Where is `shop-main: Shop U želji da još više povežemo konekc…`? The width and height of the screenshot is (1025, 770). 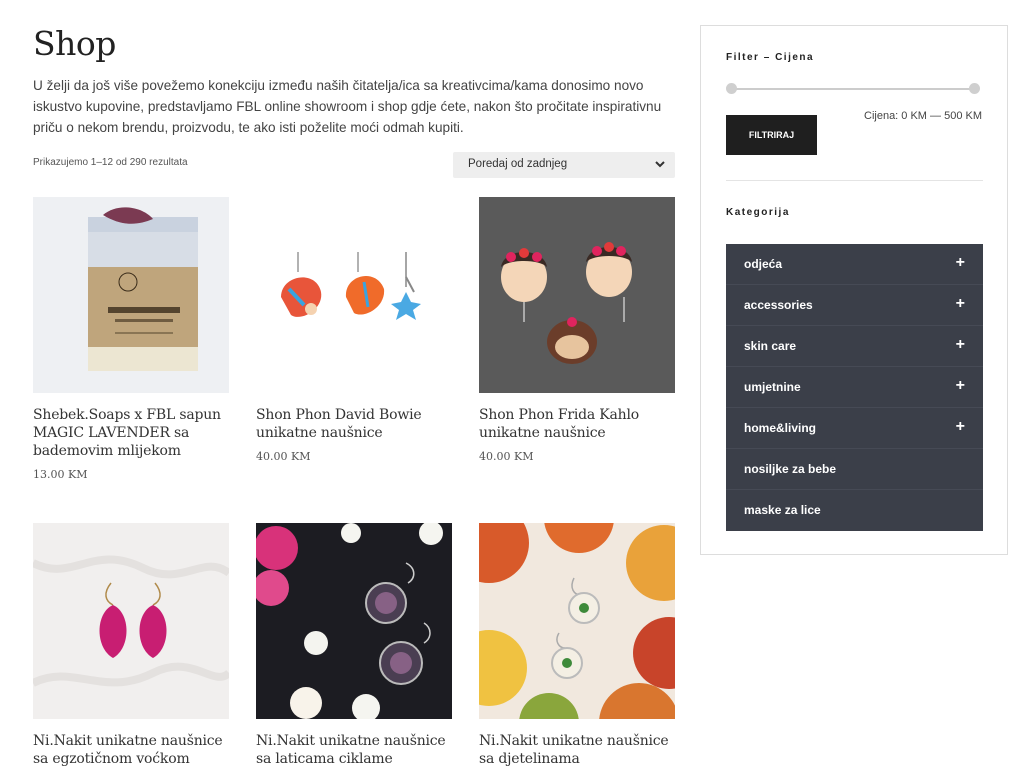 shop-main: Shop U želji da još više povežemo konekc… is located at coordinates (354, 101).